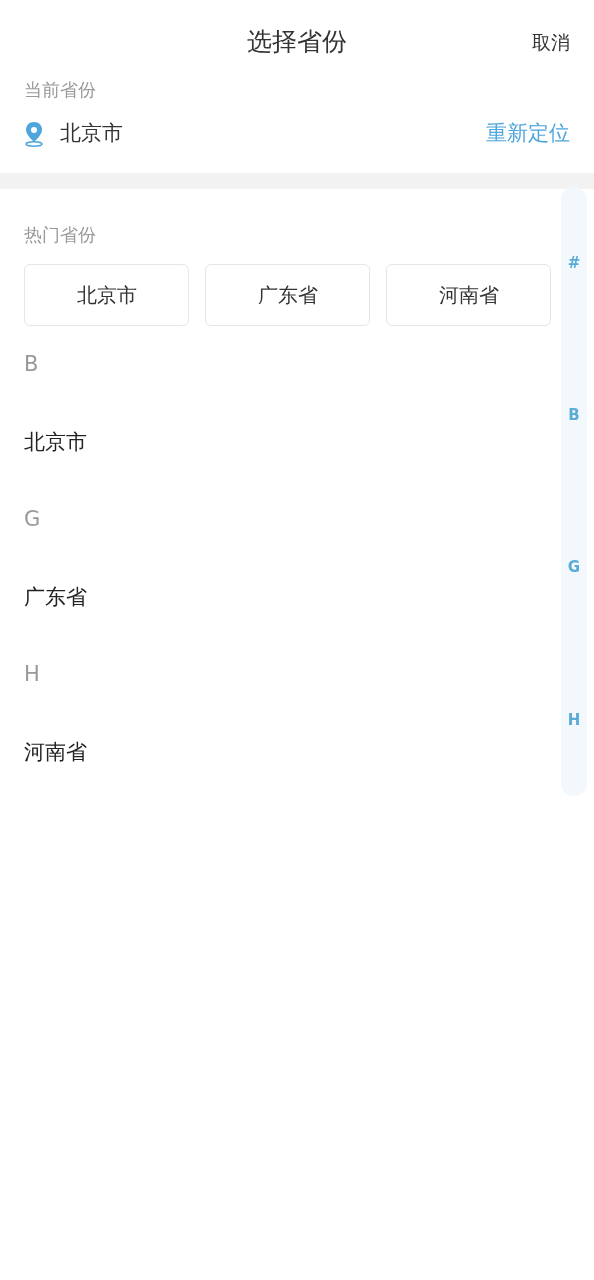 The image size is (594, 1280). Describe the element at coordinates (297, 42) in the screenshot. I see `page-title: 选择省份` at that location.